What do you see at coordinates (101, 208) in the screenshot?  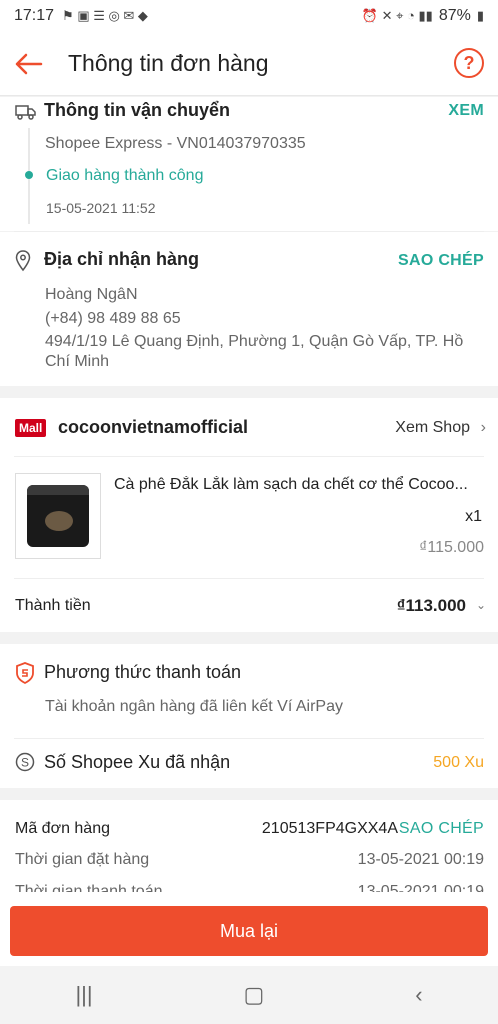 I see `shipping-status-time: 15-05-2021 11:52` at bounding box center [101, 208].